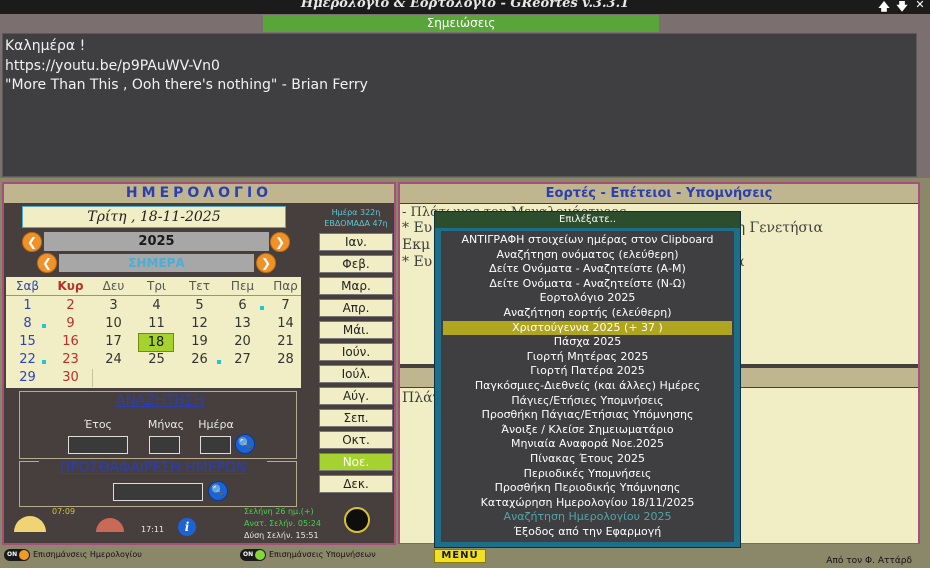 This screenshot has height=568, width=930. I want to click on event-mark, so click(44, 362).